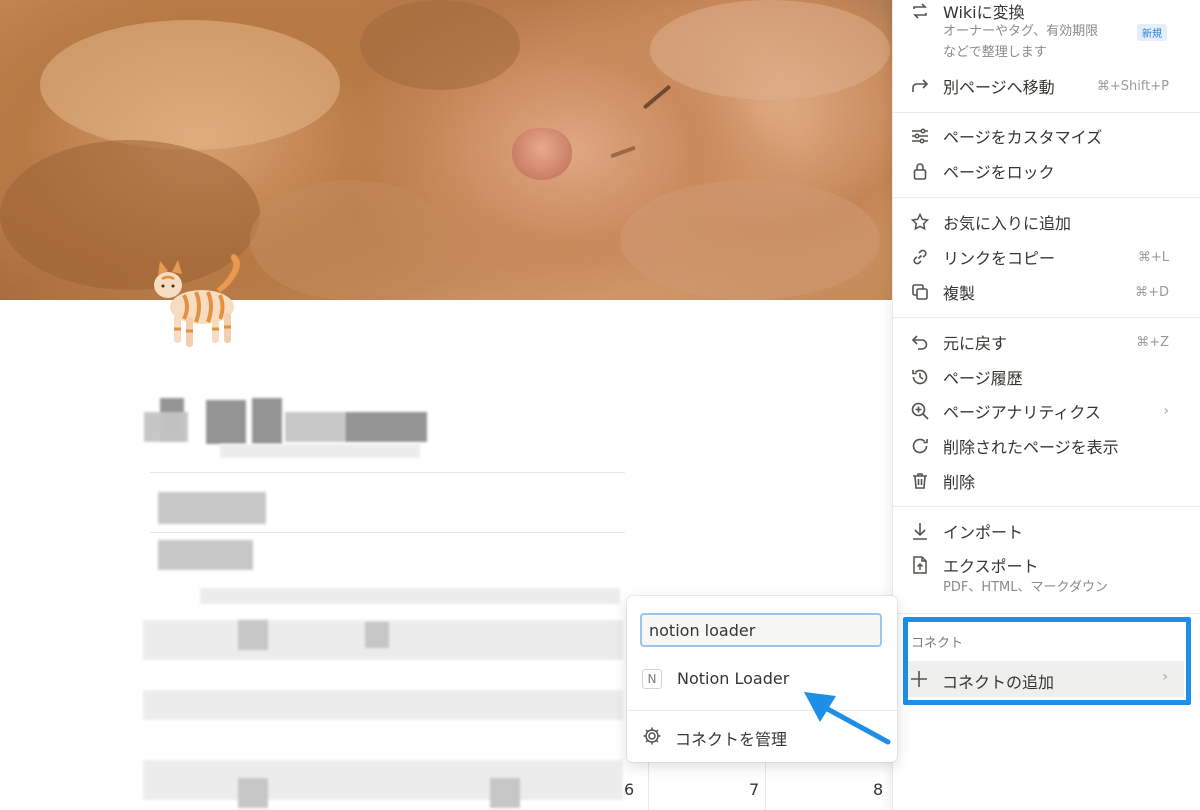 The image size is (1200, 810). I want to click on menu-item-convert-wiki-subtitle: オーナーやタグ、有効期限, so click(1021, 31).